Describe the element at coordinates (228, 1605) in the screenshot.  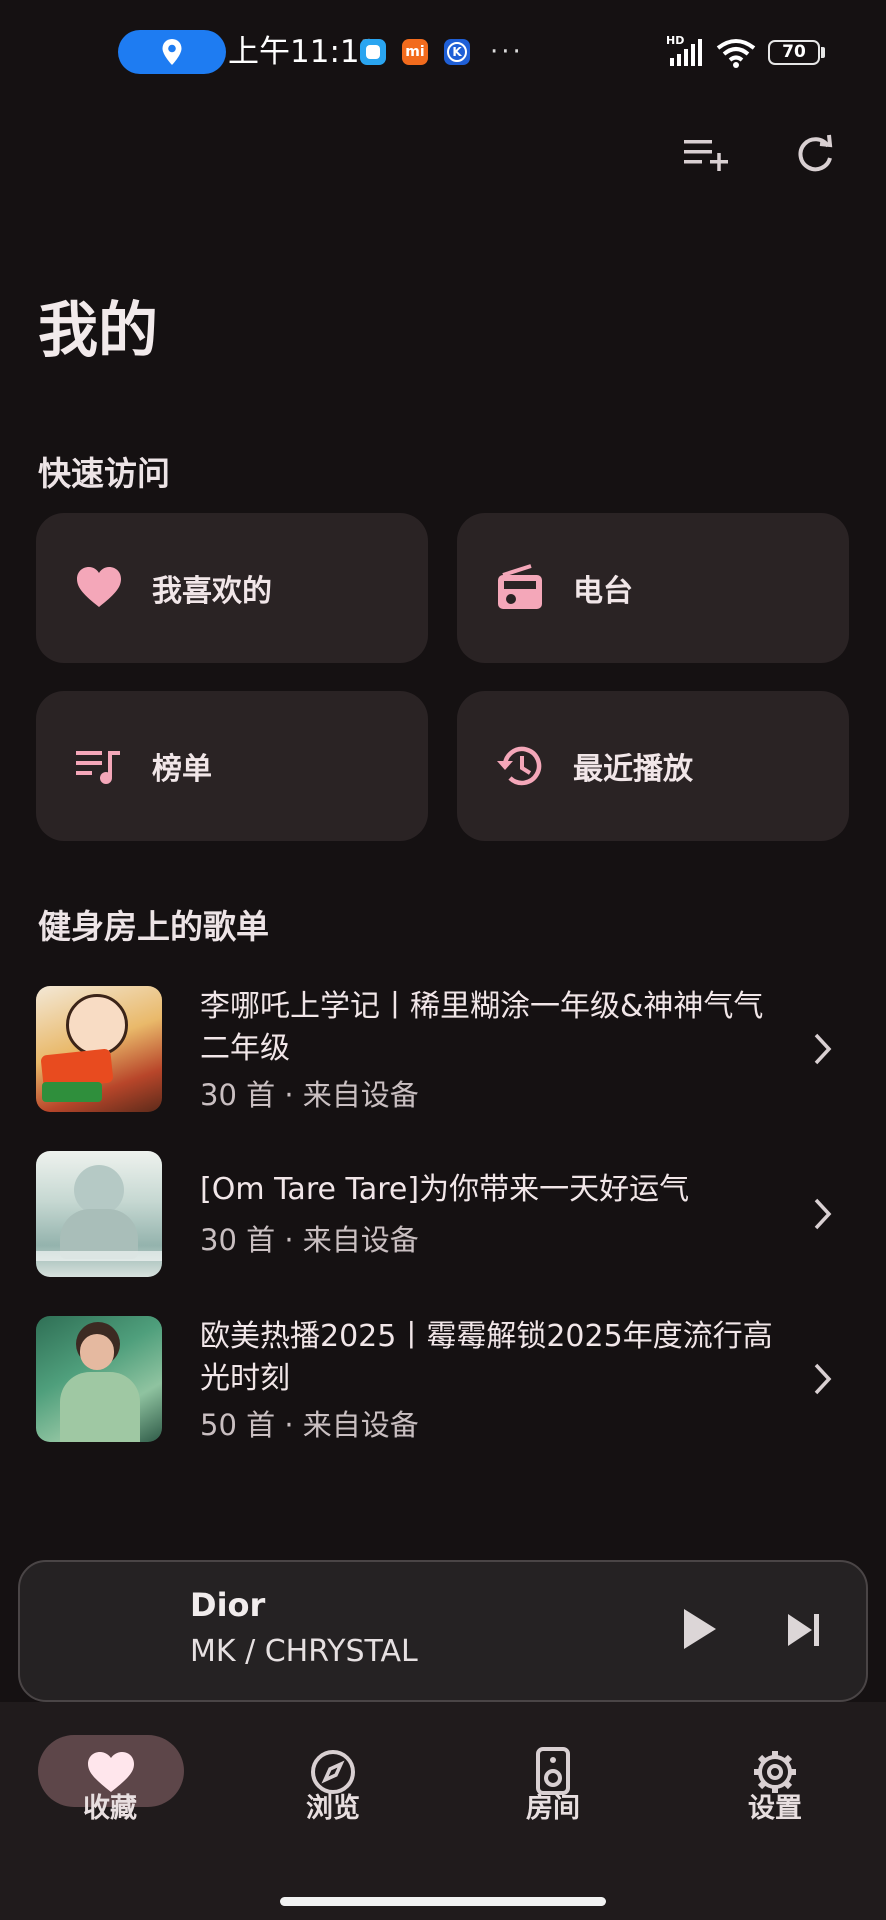
I see `now-playing-title: Dior` at that location.